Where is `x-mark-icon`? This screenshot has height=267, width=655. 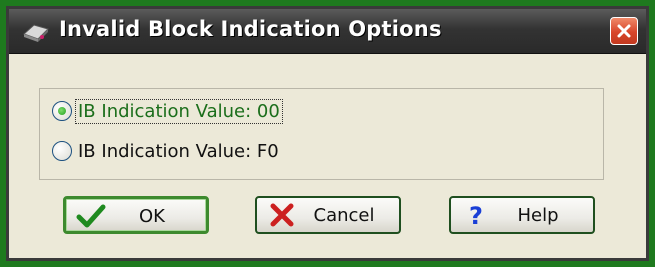
x-mark-icon is located at coordinates (282, 215).